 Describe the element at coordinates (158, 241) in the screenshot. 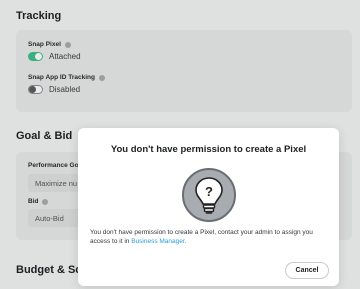

I see `business-manager-link: Business Manager.` at that location.